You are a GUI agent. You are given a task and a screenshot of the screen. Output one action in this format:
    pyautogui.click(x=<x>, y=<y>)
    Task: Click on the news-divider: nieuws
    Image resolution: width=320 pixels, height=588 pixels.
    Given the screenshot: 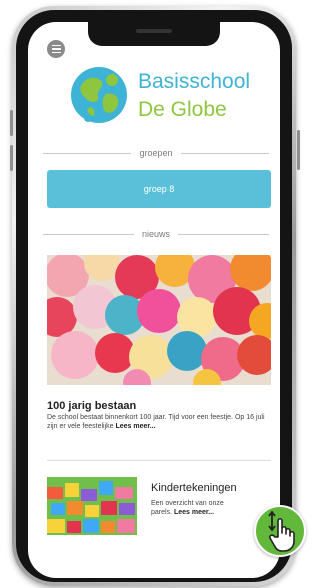 What is the action you would take?
    pyautogui.click(x=156, y=234)
    